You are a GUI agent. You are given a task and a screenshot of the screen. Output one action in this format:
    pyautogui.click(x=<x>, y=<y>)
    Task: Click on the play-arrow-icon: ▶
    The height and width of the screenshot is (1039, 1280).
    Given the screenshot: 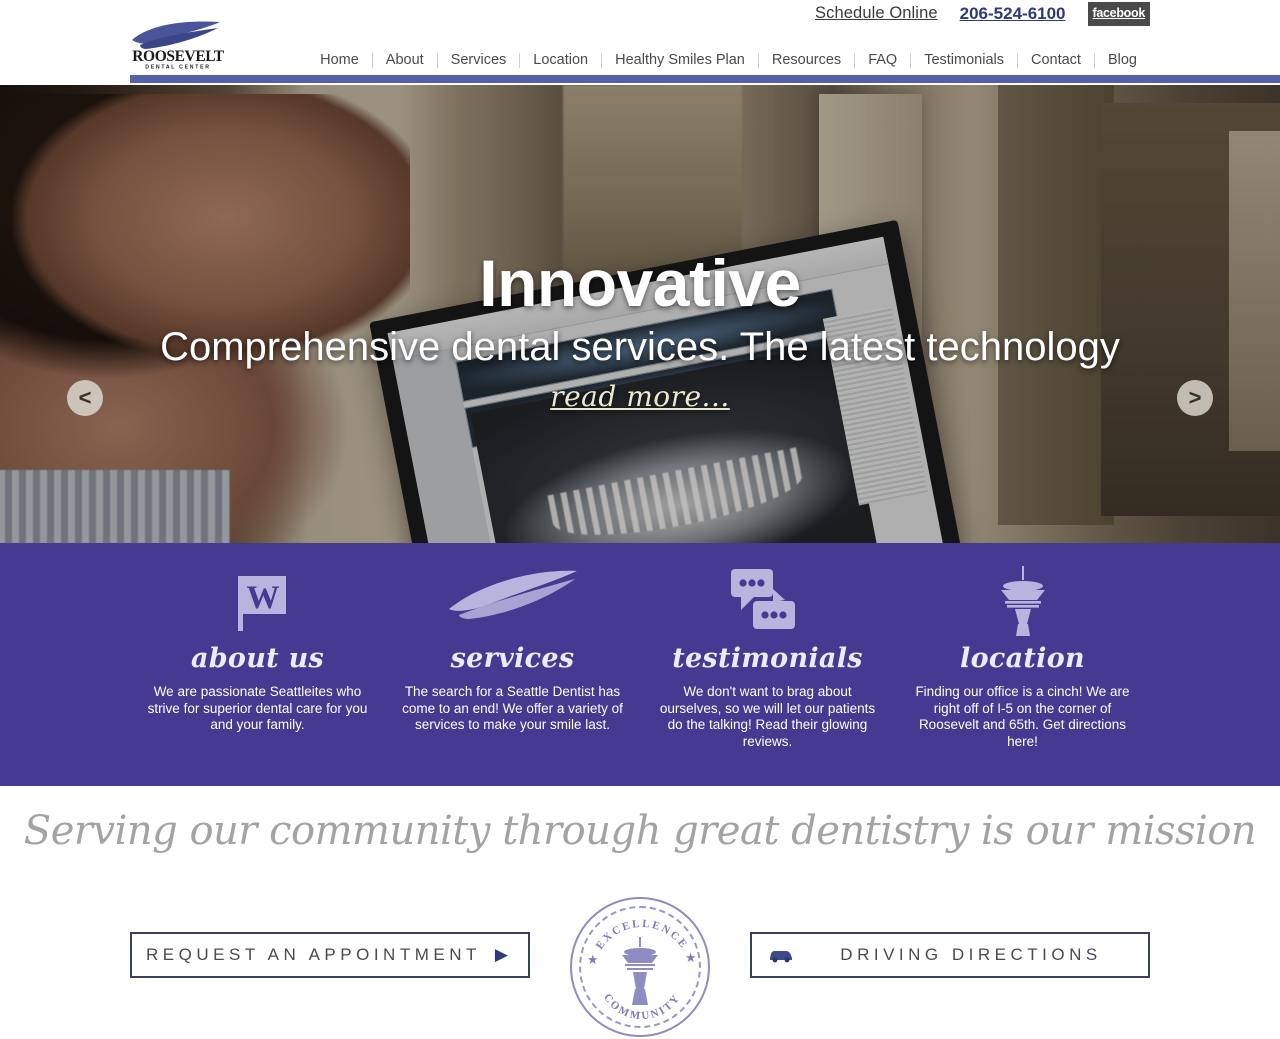 What is the action you would take?
    pyautogui.click(x=501, y=954)
    